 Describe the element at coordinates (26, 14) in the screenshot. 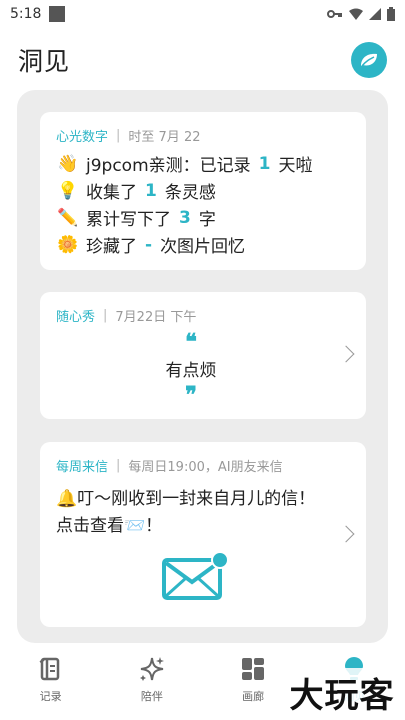

I see `status-time: 5:18` at that location.